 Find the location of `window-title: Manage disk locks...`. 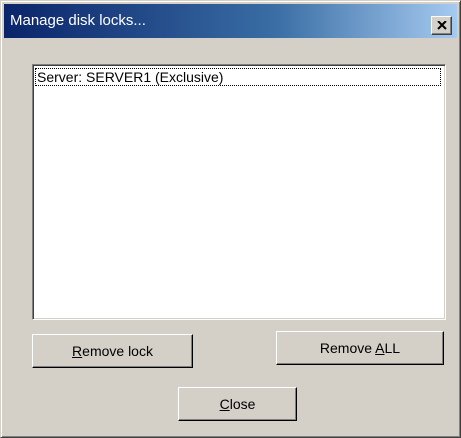

window-title: Manage disk locks... is located at coordinates (78, 20).